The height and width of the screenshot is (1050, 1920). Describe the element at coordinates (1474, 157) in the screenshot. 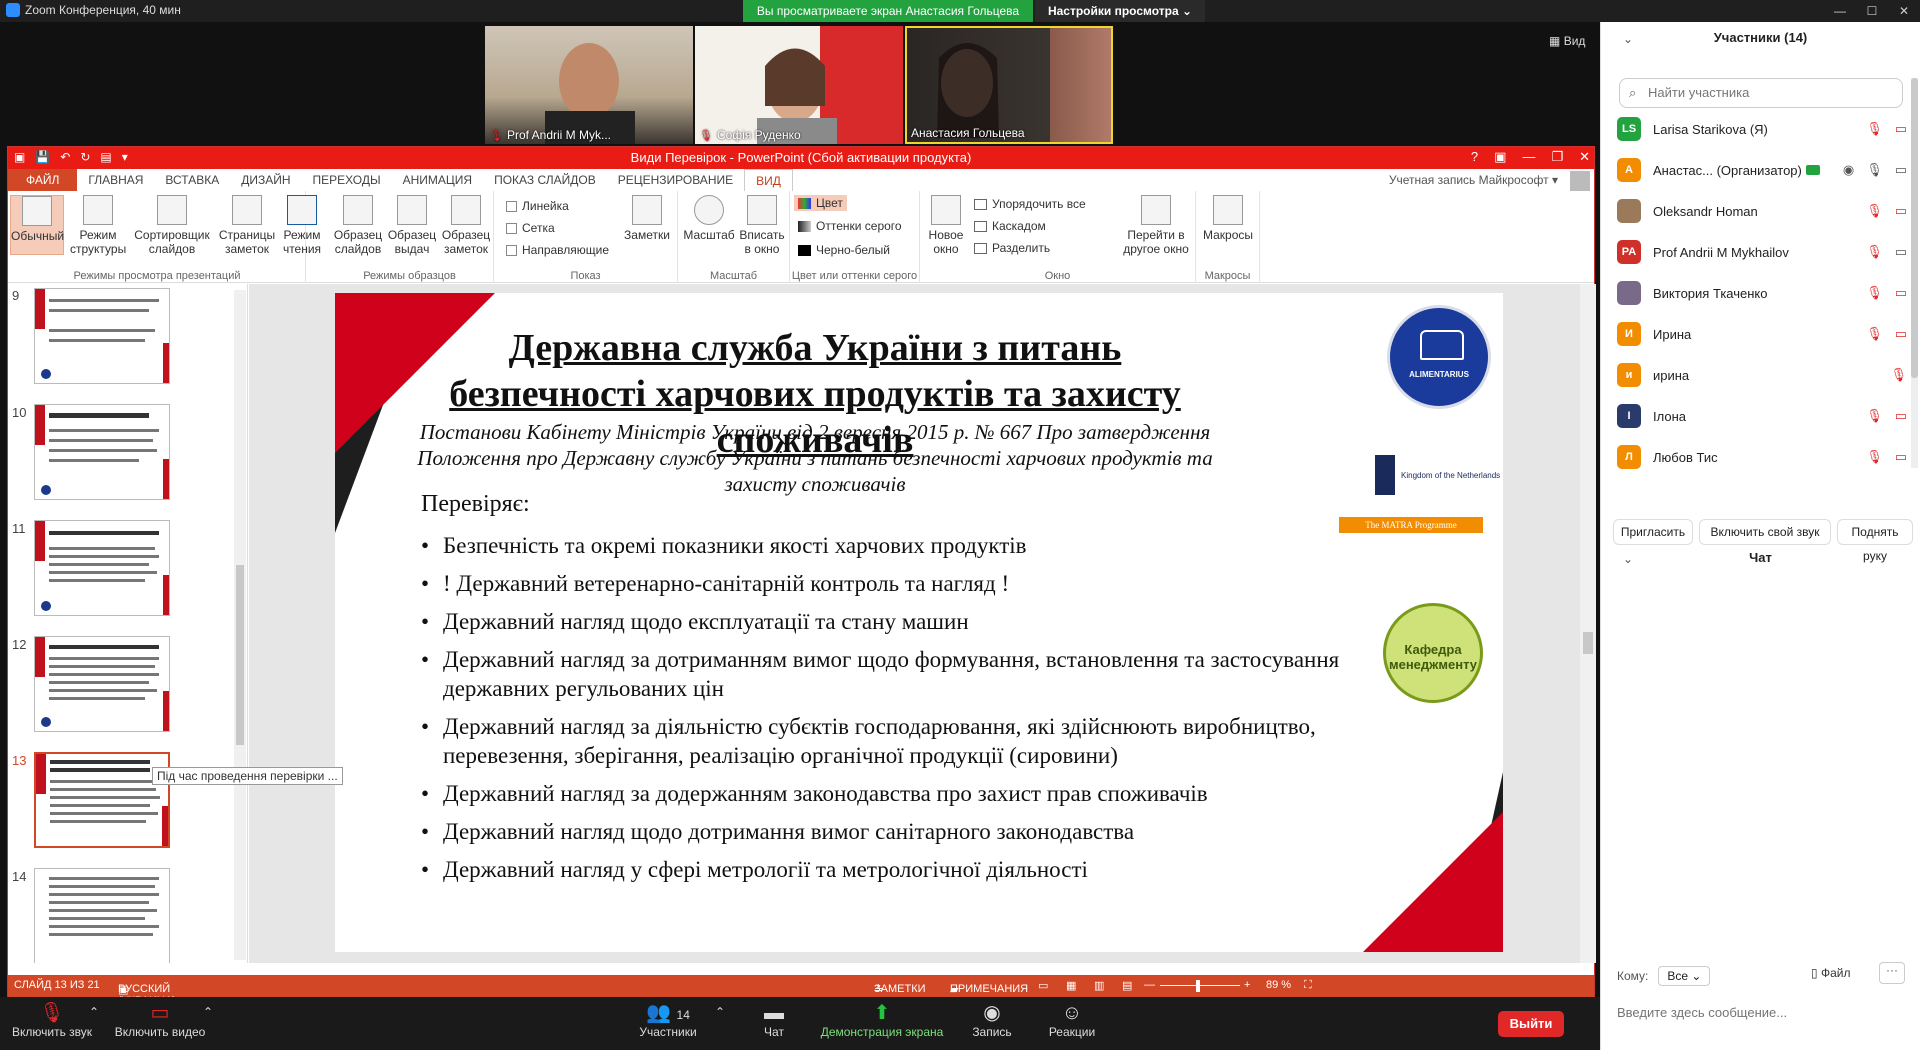

I see `help-icon: ?` at that location.